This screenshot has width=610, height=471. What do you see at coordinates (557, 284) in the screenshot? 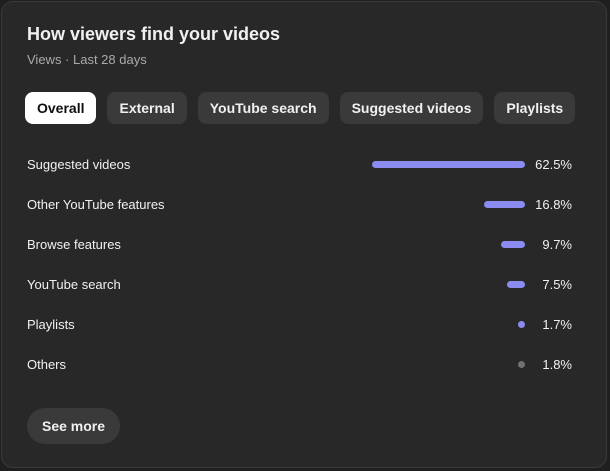
I see `source-percent: 7.5%` at bounding box center [557, 284].